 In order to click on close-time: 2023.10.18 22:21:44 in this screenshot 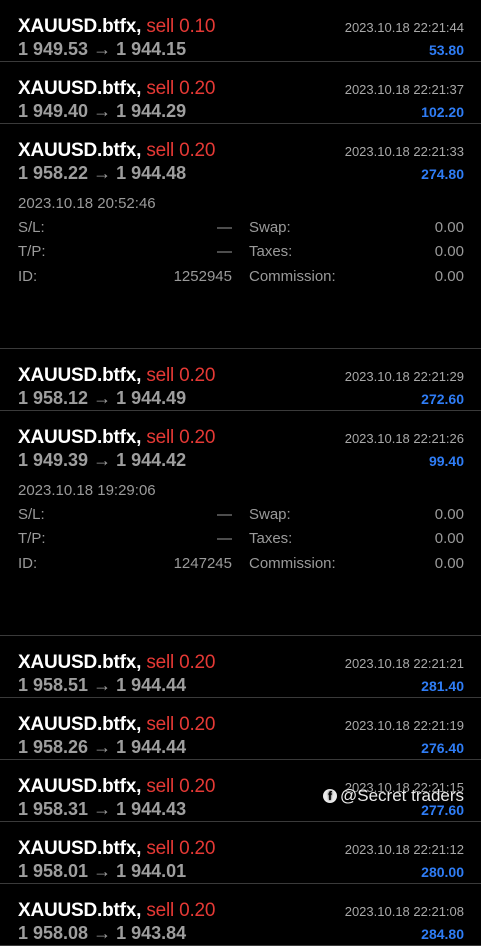, I will do `click(404, 27)`.